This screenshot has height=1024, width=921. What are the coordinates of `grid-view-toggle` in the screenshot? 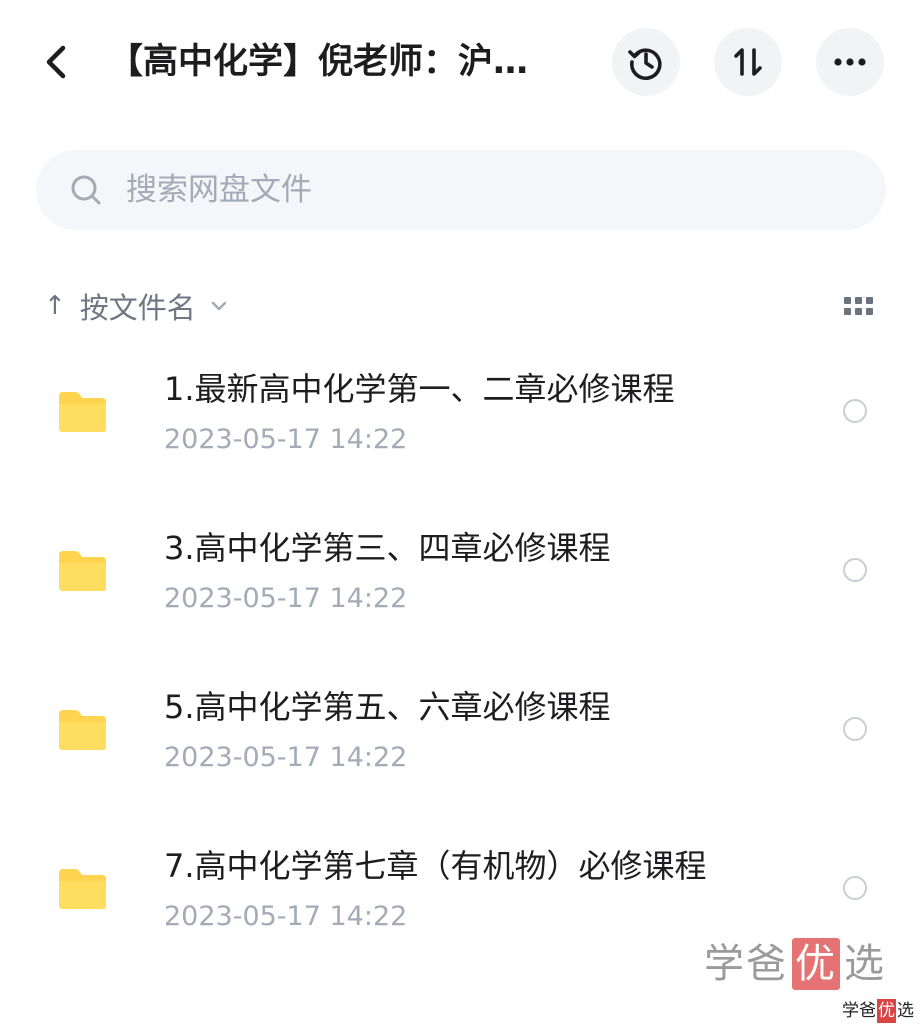 It's located at (859, 307).